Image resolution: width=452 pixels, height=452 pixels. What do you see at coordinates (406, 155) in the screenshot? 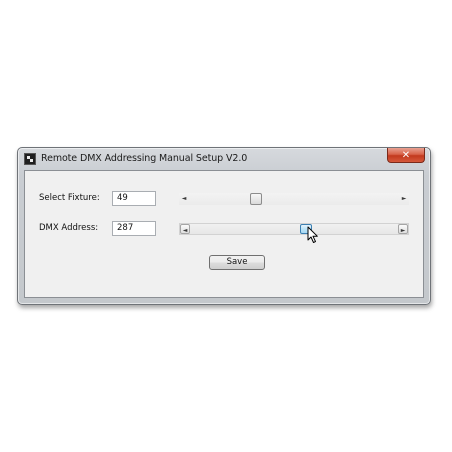
I see `close-button: ✕` at bounding box center [406, 155].